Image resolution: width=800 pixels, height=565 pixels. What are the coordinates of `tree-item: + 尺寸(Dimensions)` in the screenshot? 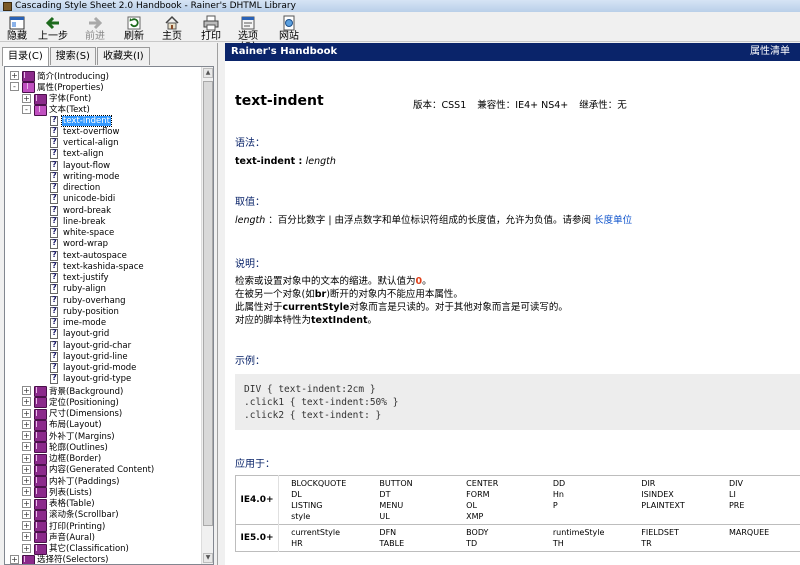 It's located at (72, 414).